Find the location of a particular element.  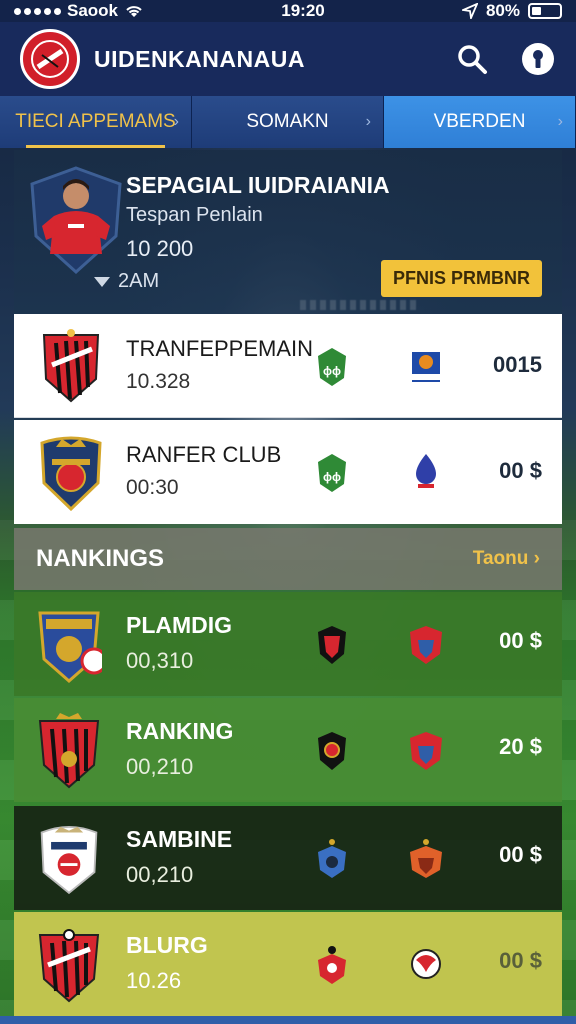

caret-down-icon is located at coordinates (102, 281).